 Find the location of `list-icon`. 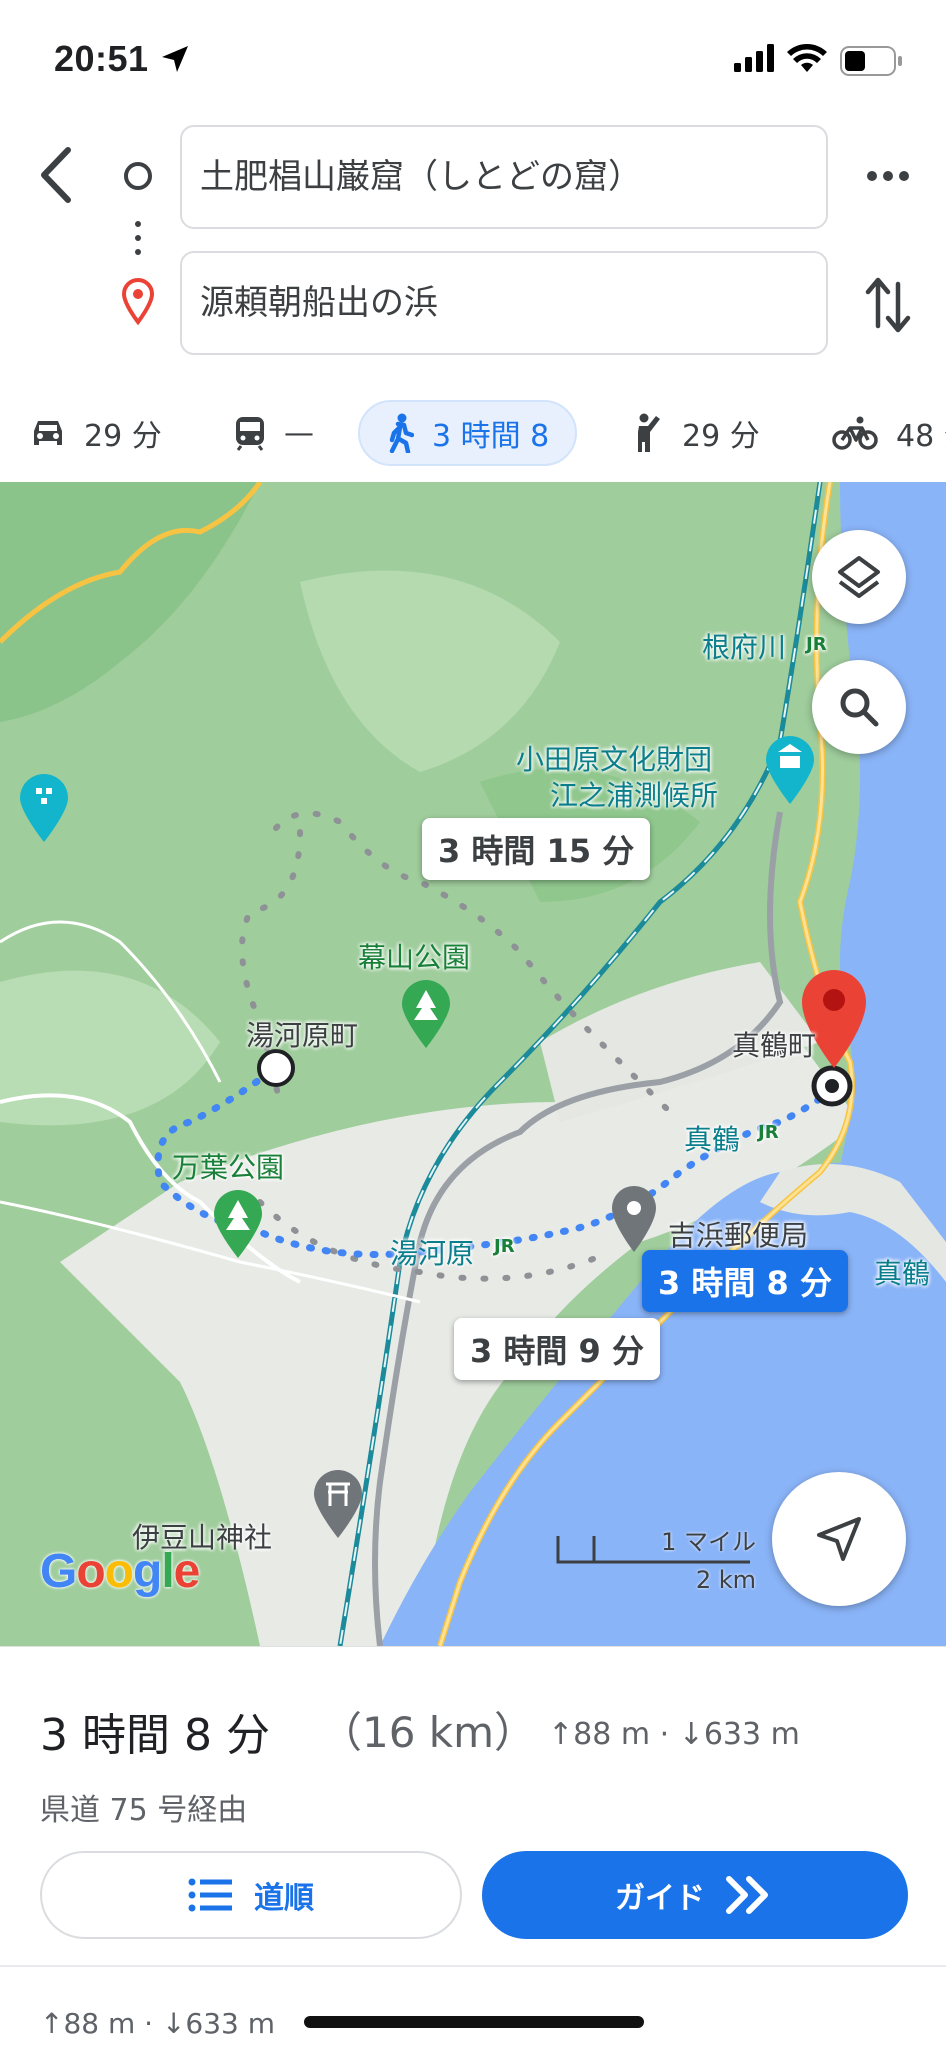

list-icon is located at coordinates (210, 1895).